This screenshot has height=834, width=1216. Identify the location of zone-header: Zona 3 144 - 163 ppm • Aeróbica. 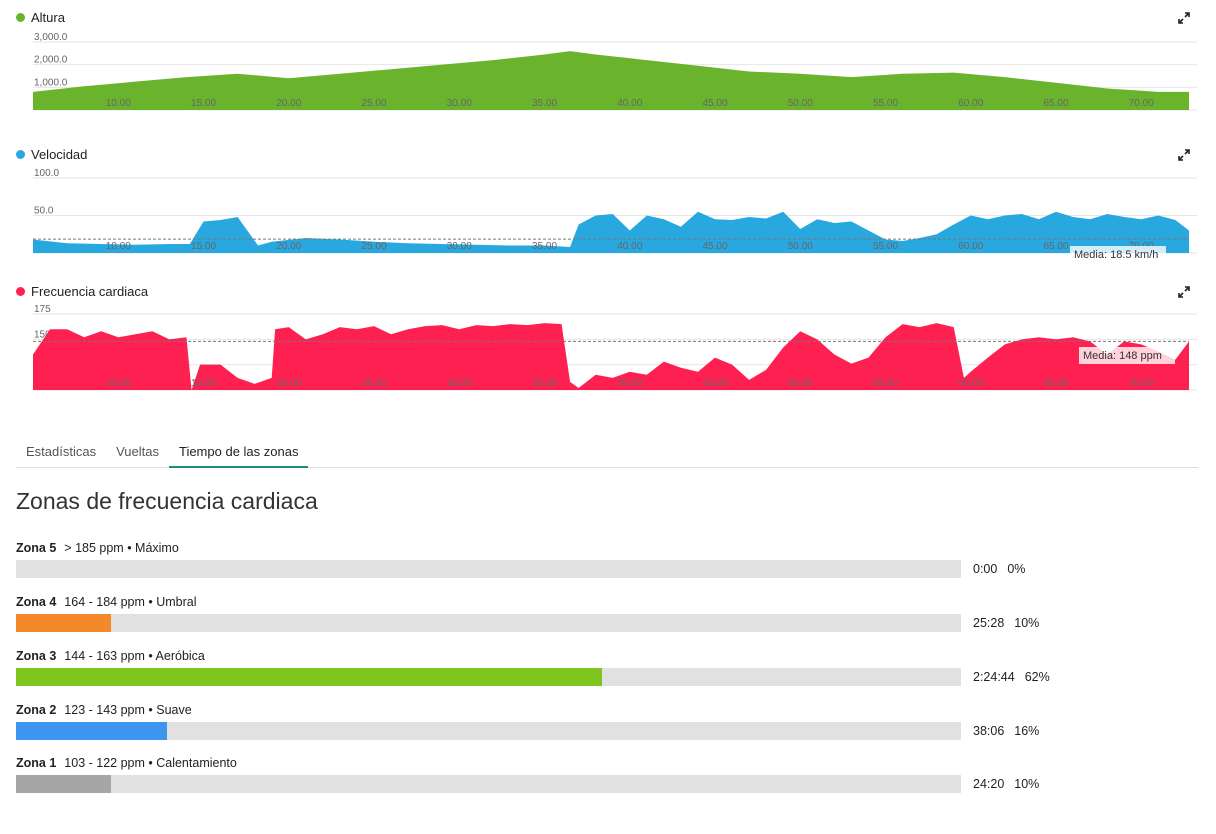
(566, 656).